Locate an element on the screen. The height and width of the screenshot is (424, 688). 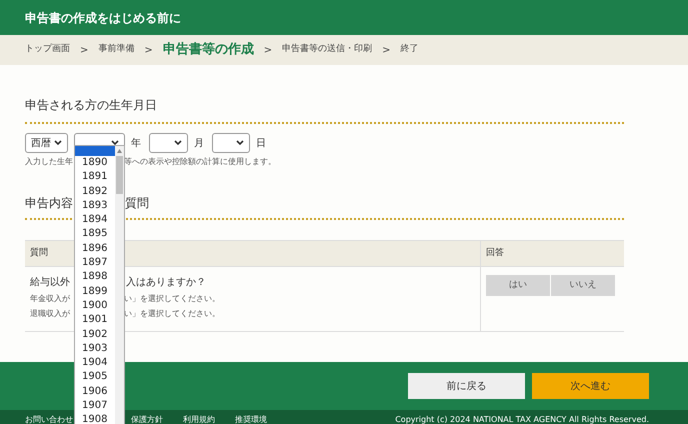
era-select: 西暦 is located at coordinates (46, 143).